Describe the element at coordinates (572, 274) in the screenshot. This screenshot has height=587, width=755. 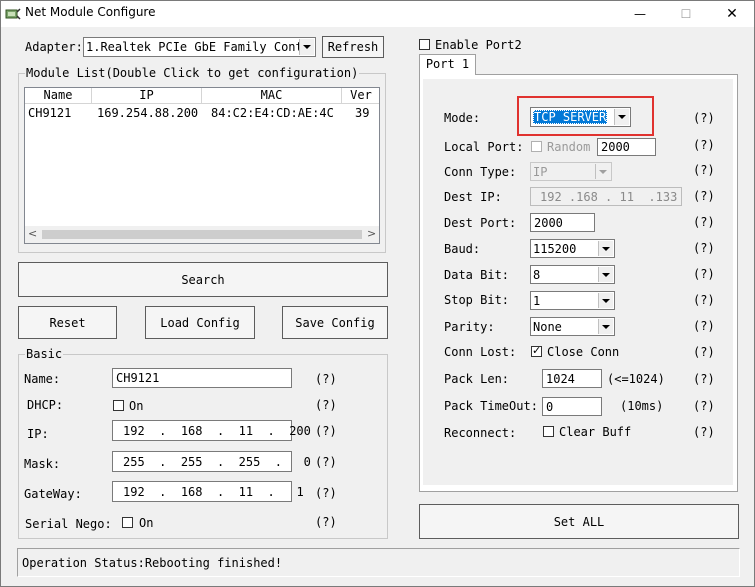
I see `data-bit-select: 8` at that location.